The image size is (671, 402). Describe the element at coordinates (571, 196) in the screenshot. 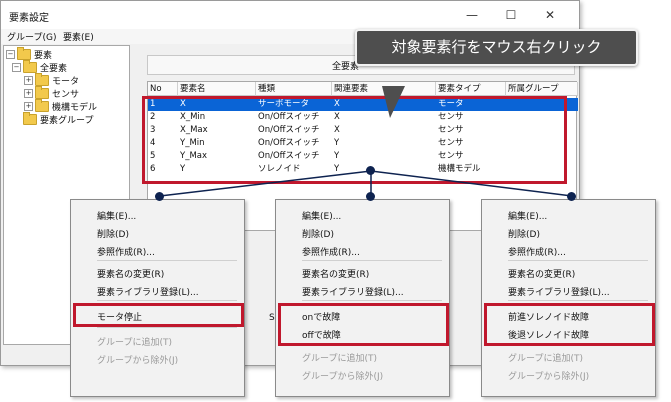

I see `connector-dot-right` at that location.